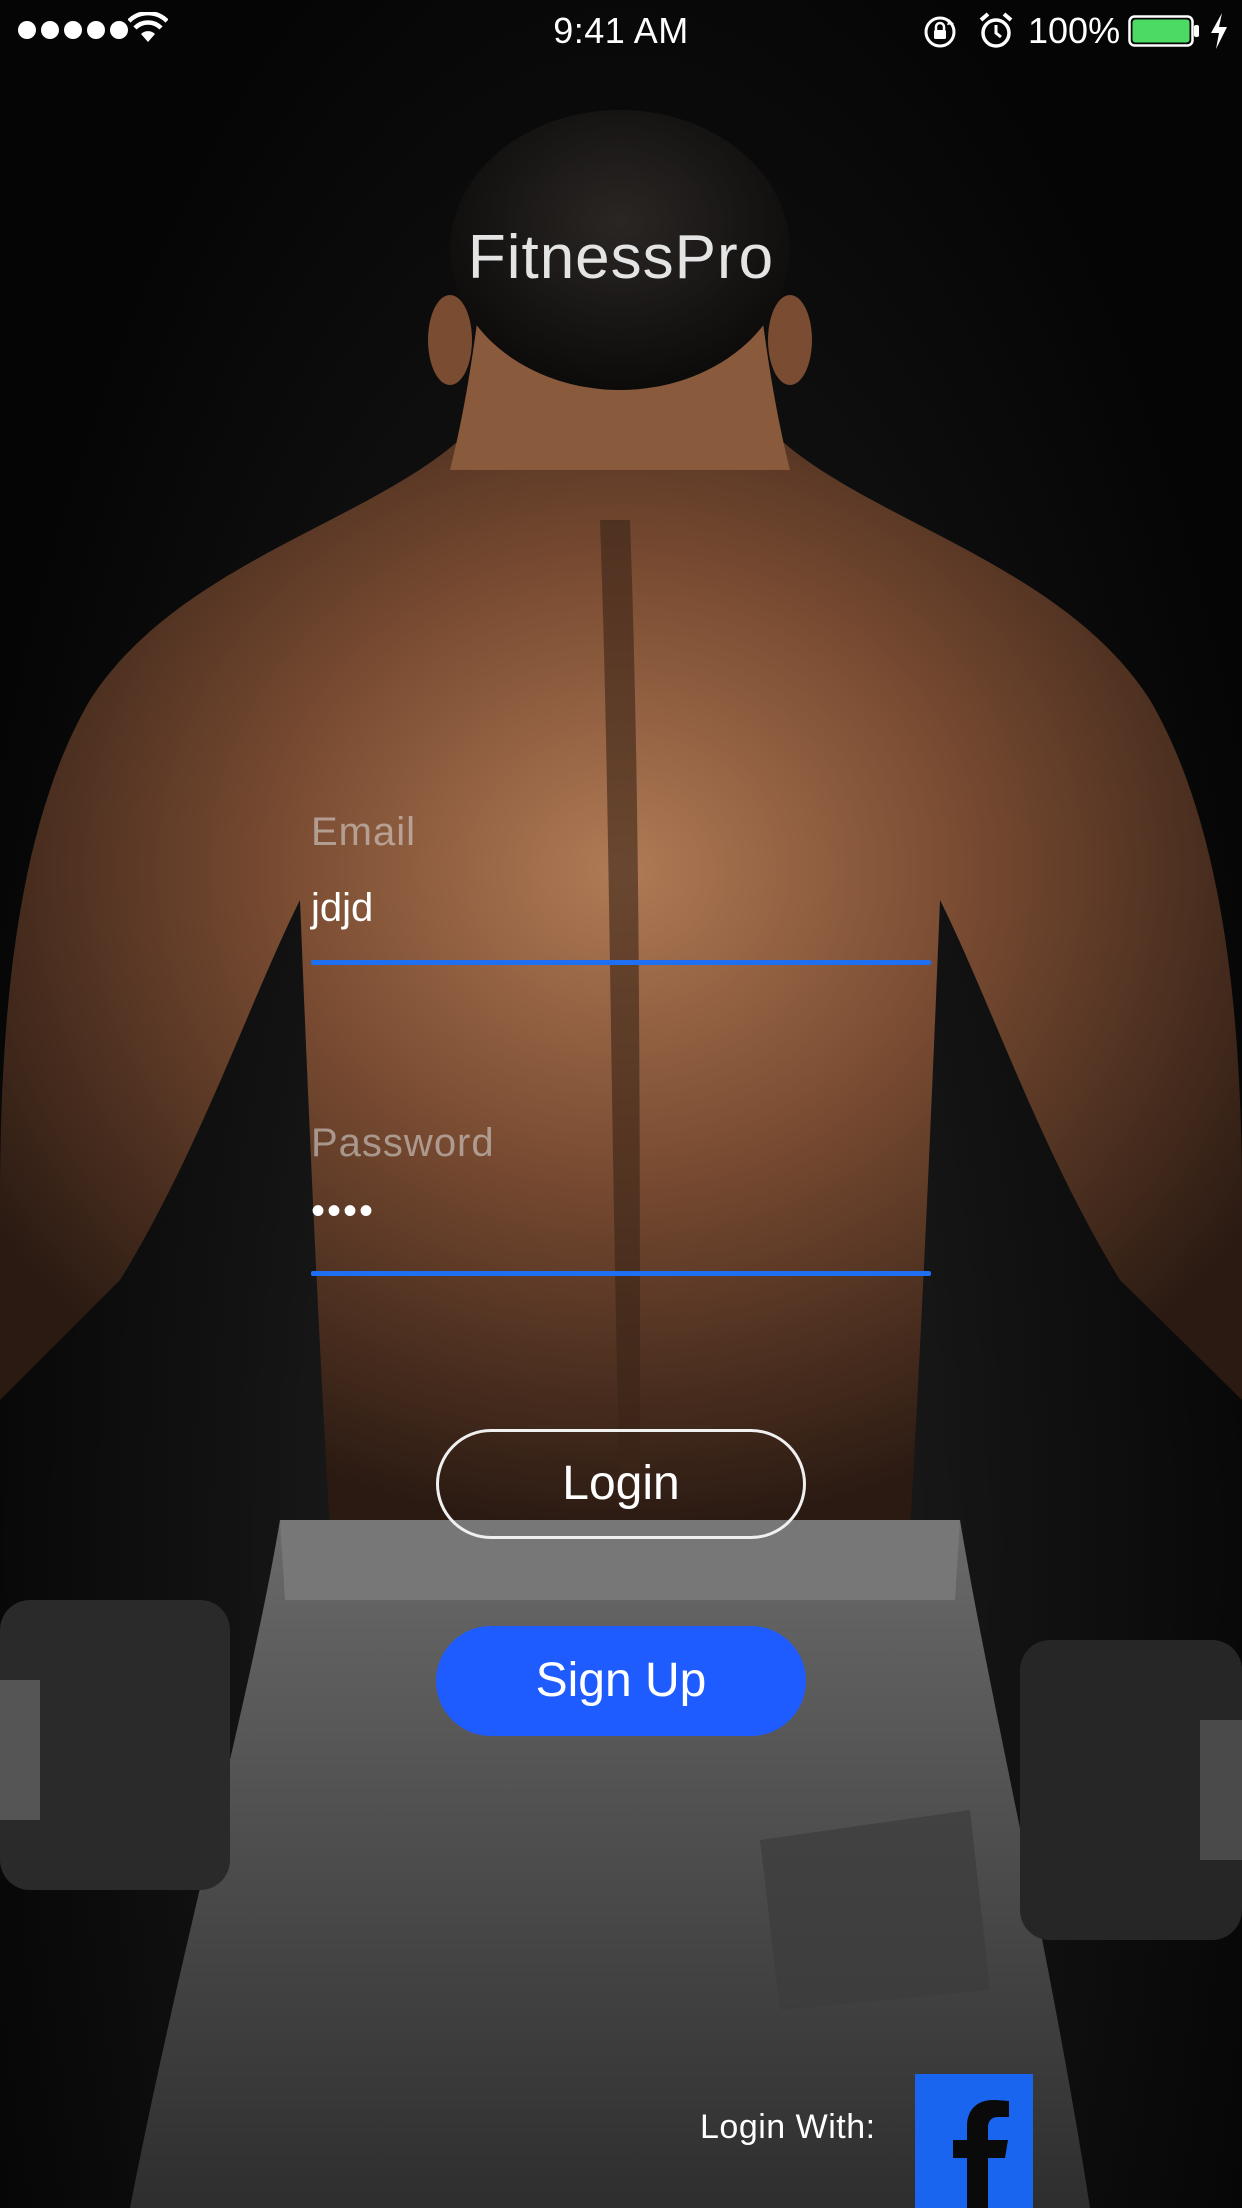  Describe the element at coordinates (981, 2154) in the screenshot. I see `facebook-icon` at that location.